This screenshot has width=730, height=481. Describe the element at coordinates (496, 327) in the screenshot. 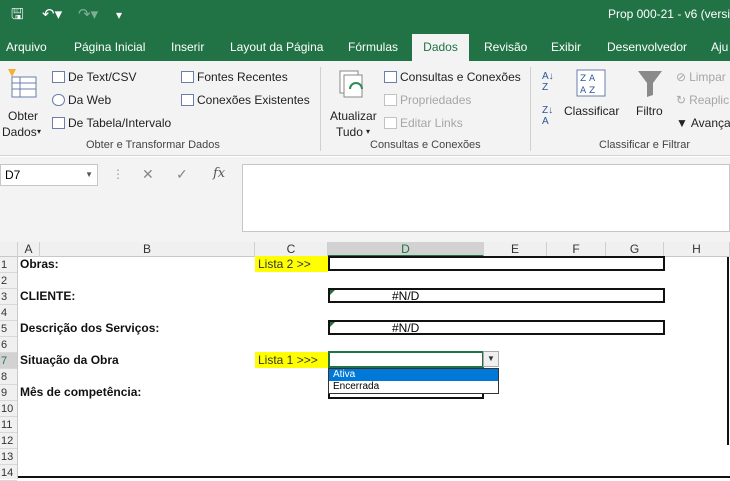

I see `cell-descricao-value: #N/D` at that location.